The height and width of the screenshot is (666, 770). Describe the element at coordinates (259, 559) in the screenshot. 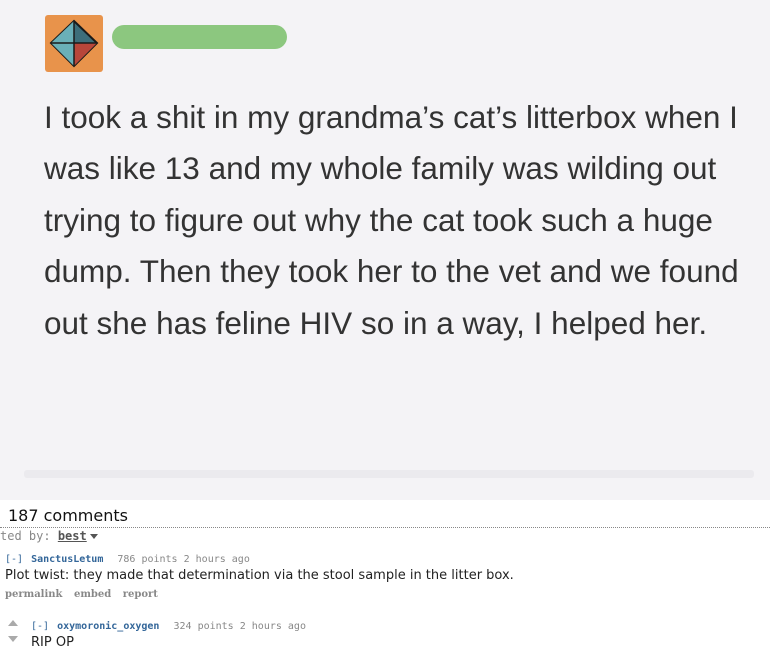

I see `comment-tagline: [-] SanctusLetum 786 points 2 hours ago` at that location.